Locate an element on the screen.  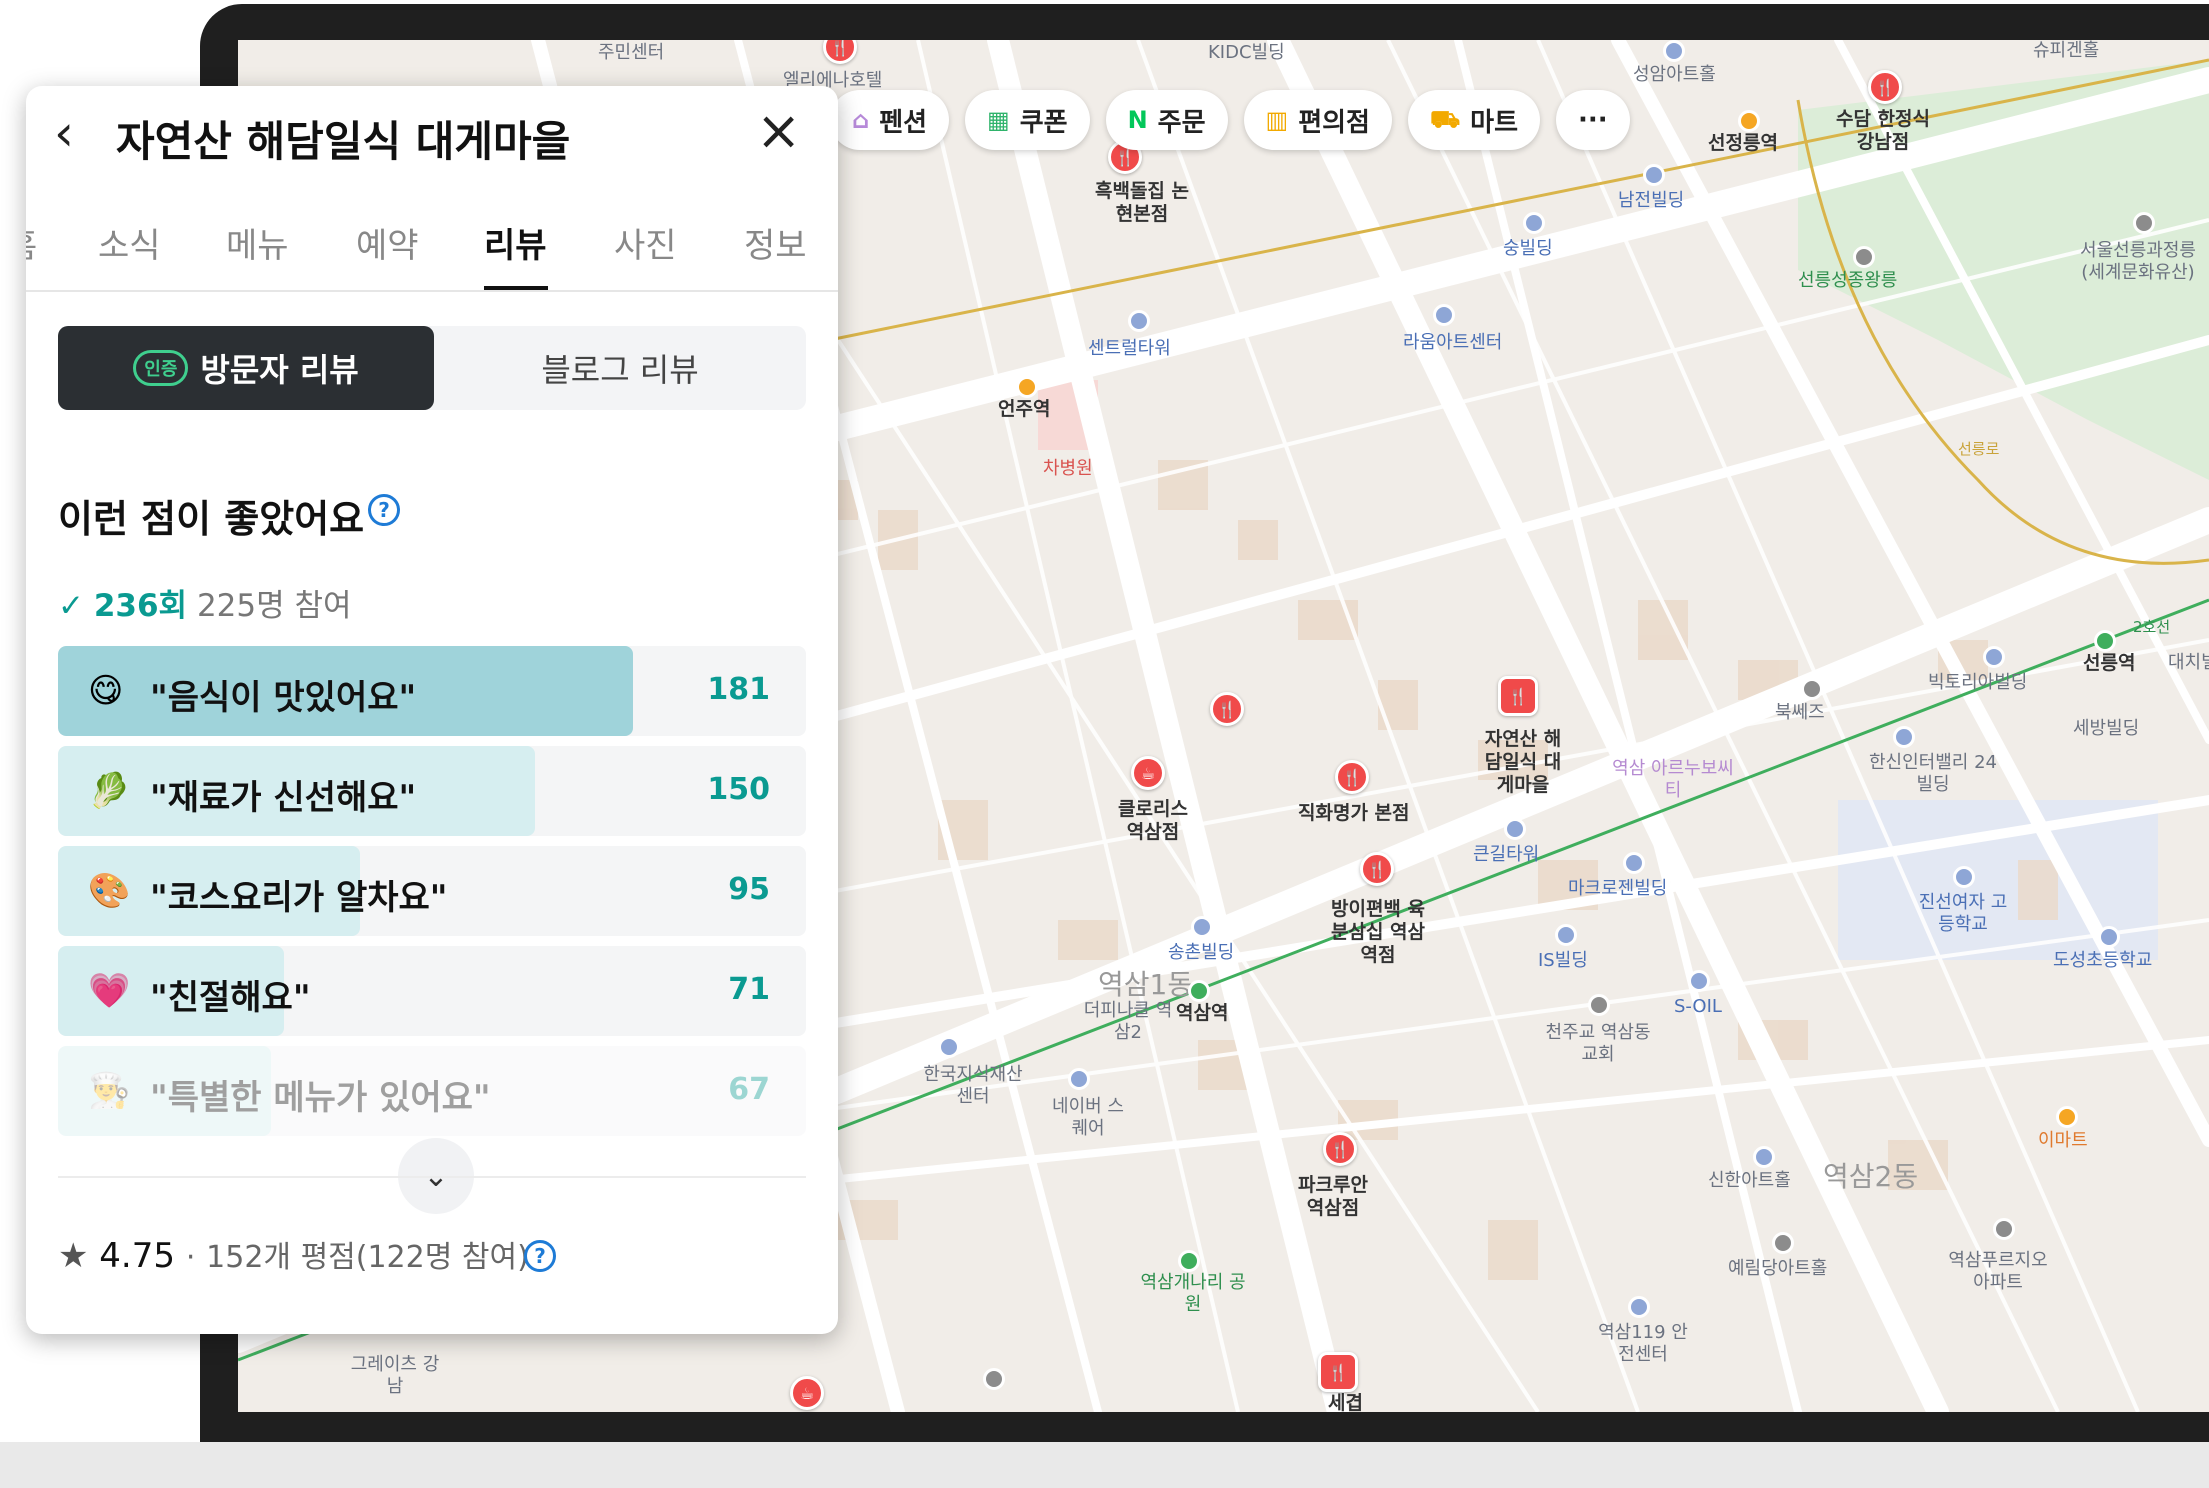
filter-chip-mart: ⛟ 마트 is located at coordinates (1473, 120).